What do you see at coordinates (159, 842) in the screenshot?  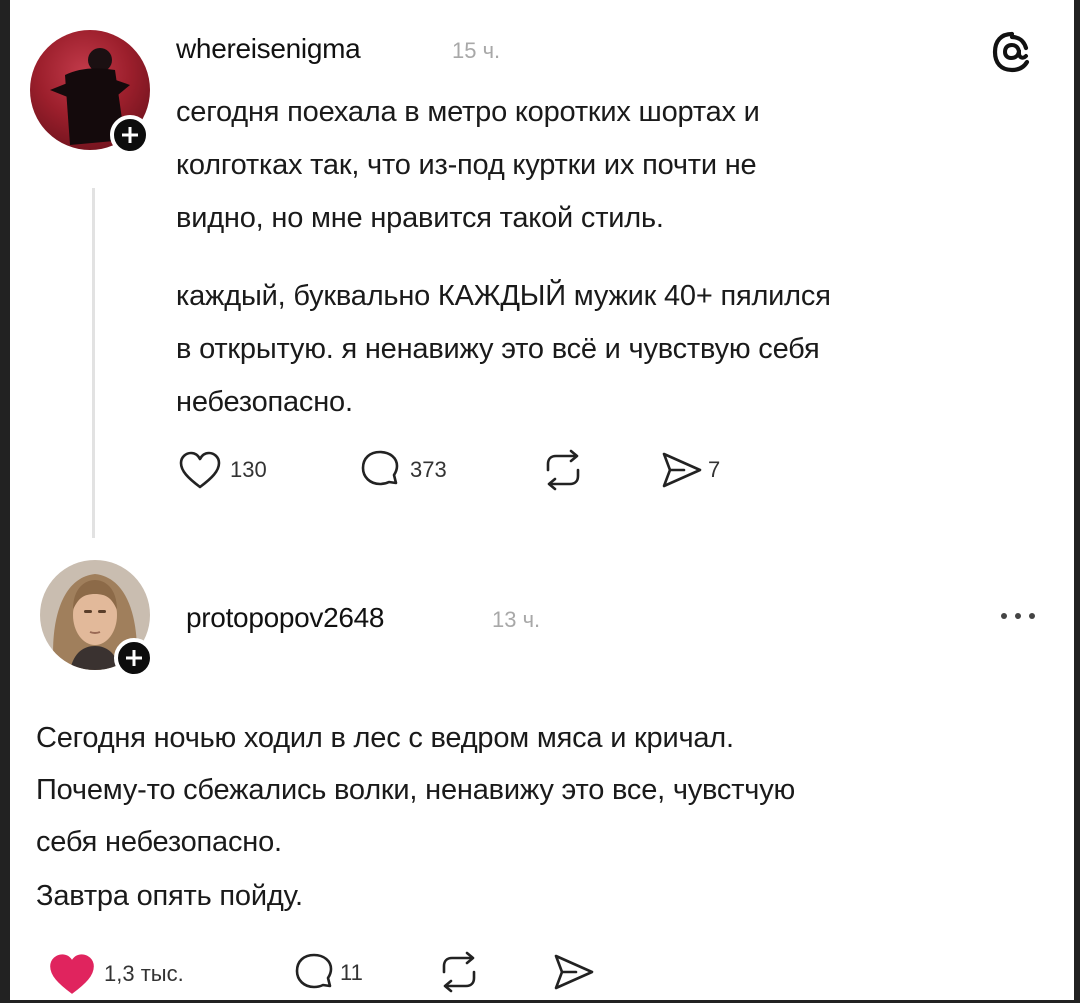 I see `post-text-line: себя небезопасно.` at bounding box center [159, 842].